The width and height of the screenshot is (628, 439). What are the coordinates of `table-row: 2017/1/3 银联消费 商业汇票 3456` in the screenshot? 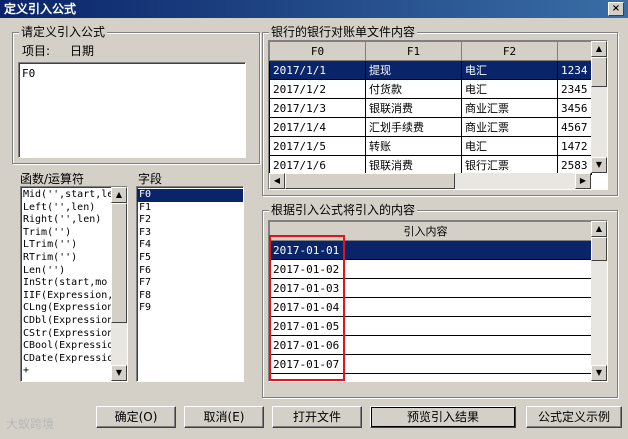 It's located at (430, 108).